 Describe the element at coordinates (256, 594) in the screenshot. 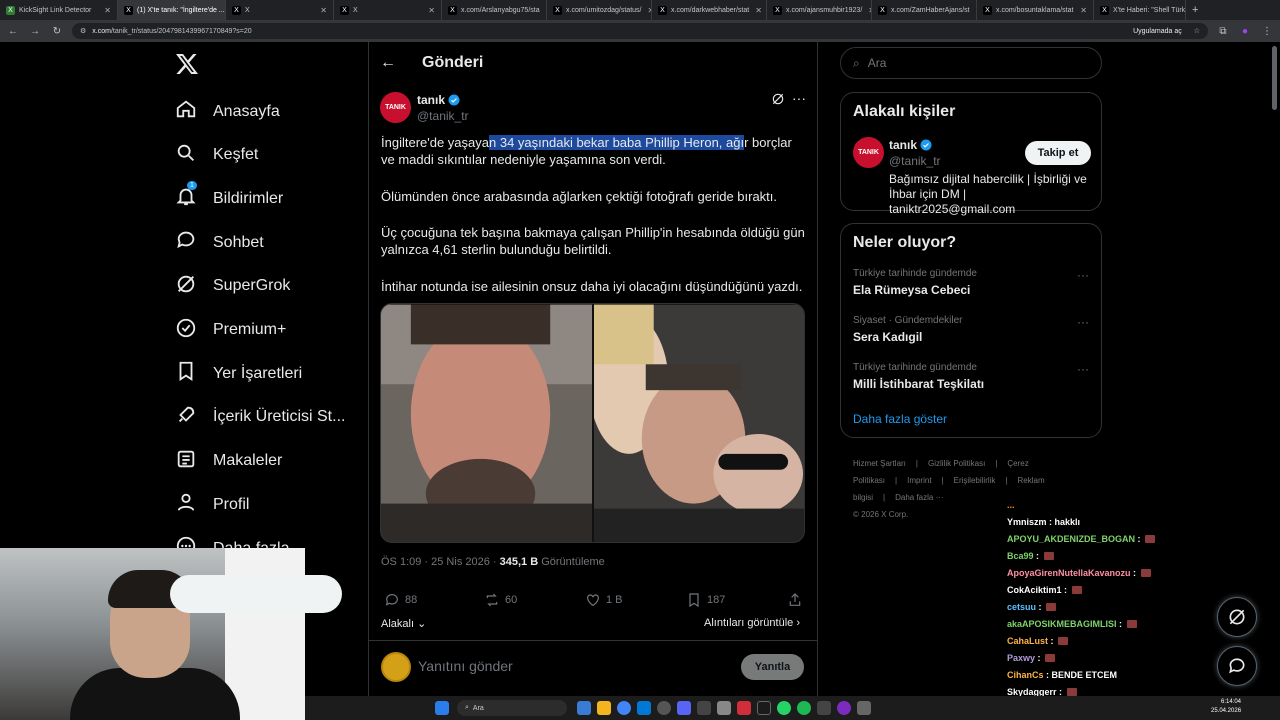

I see `post-button` at that location.